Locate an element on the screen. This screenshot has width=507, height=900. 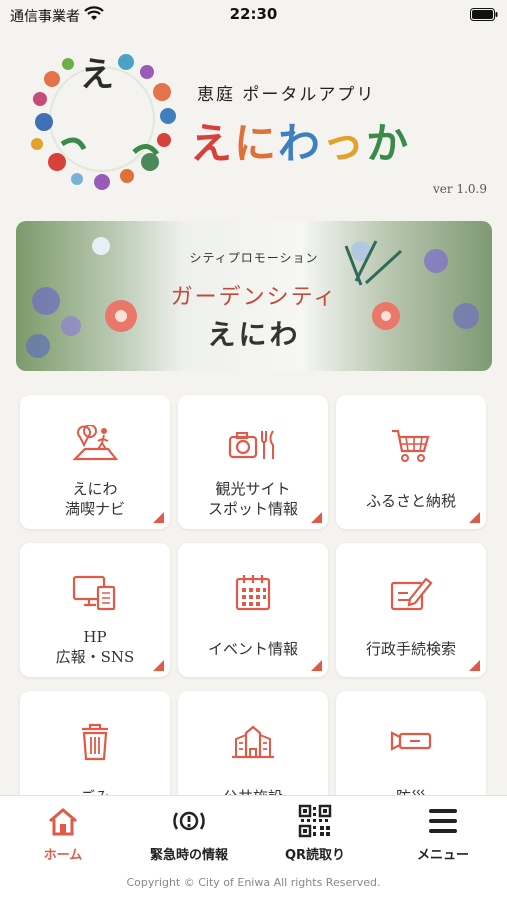
app-name-char: え is located at coordinates (212, 143).